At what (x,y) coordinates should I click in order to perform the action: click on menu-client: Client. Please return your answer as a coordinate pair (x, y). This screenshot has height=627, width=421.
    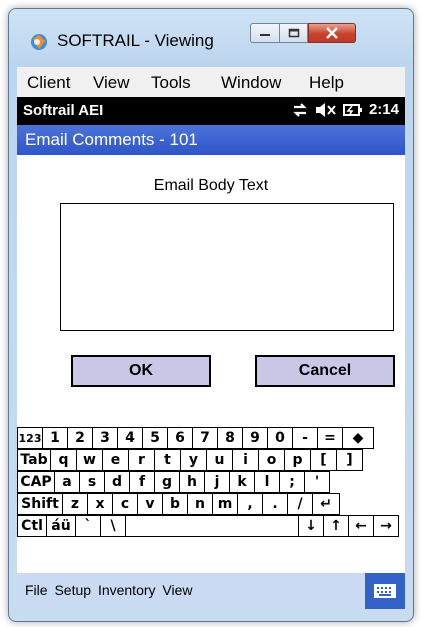
    Looking at the image, I should click on (48, 83).